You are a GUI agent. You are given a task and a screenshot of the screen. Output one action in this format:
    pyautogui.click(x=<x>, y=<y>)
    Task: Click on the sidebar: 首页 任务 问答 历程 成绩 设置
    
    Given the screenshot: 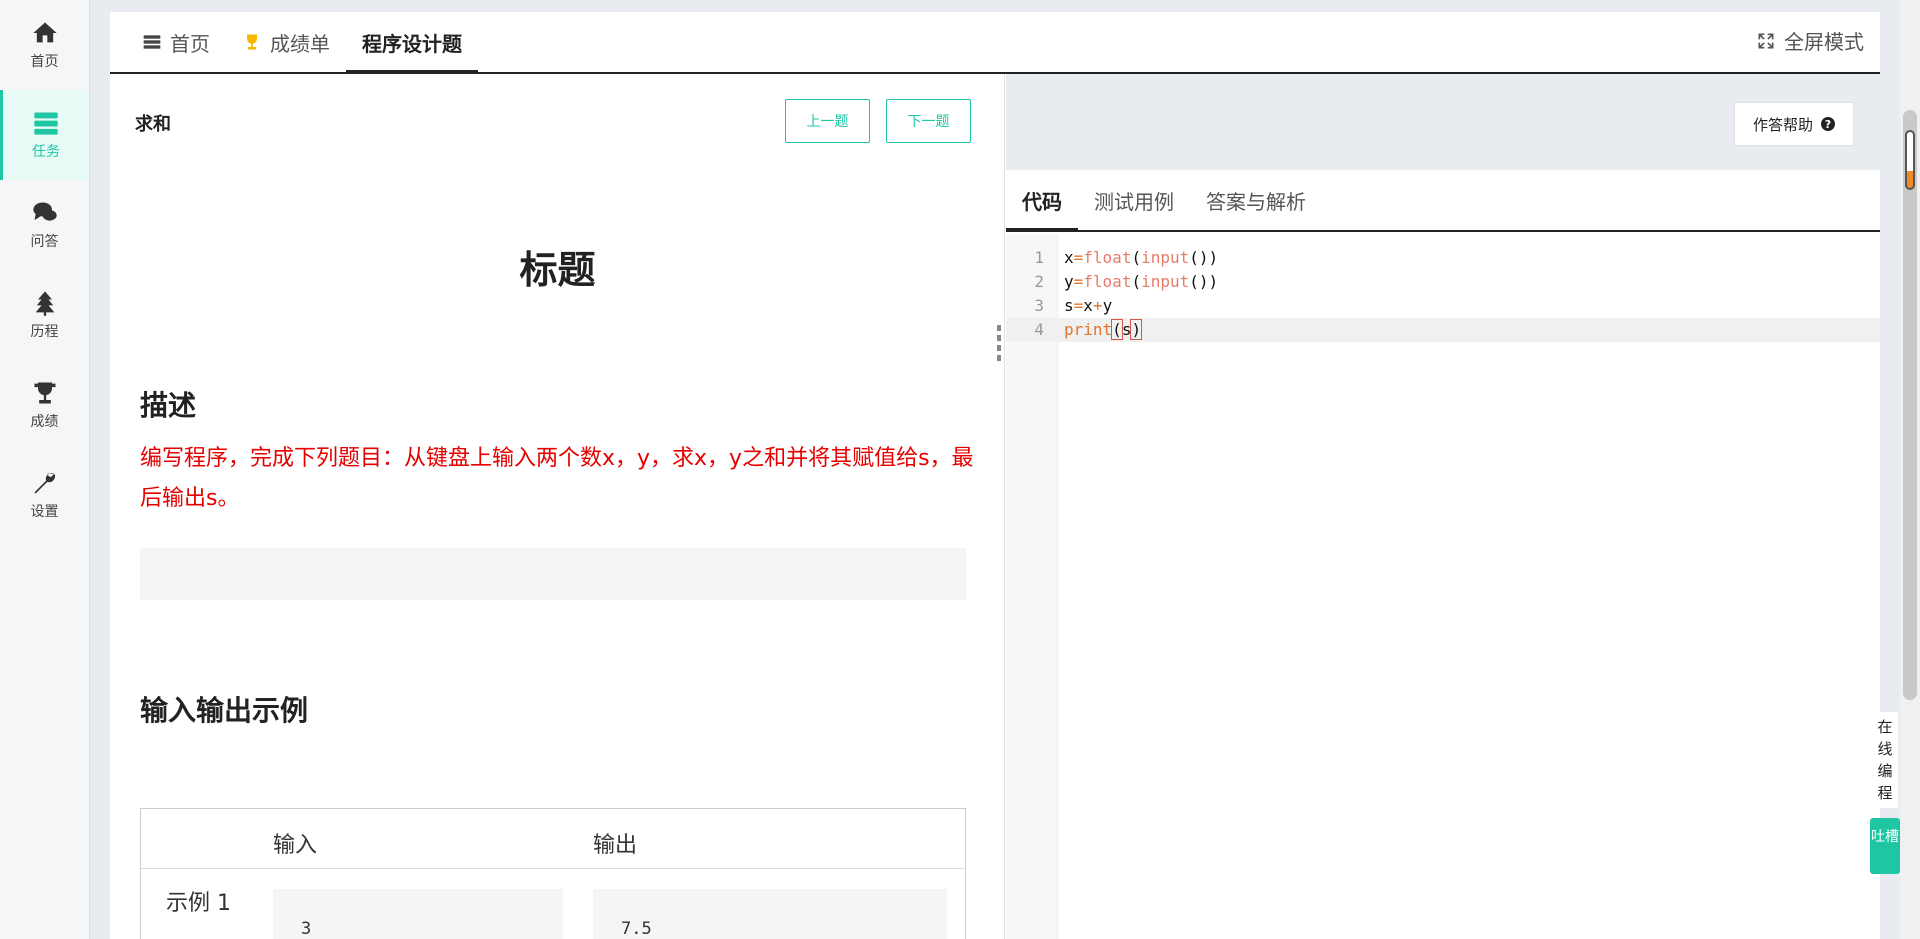 What is the action you would take?
    pyautogui.click(x=45, y=469)
    